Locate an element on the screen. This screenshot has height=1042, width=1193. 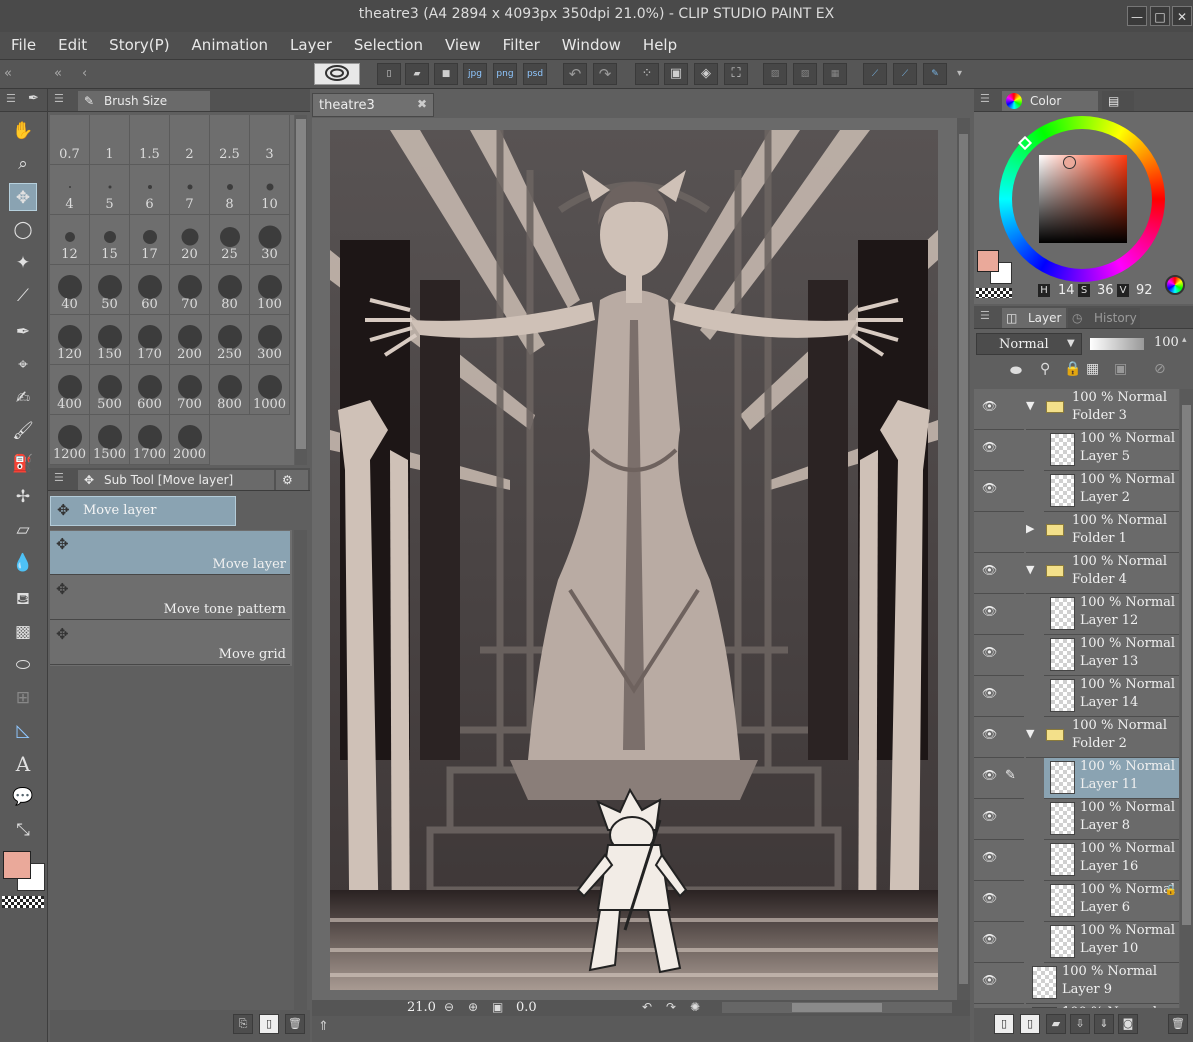
brush-size-cell: 120 is located at coordinates (70, 340).